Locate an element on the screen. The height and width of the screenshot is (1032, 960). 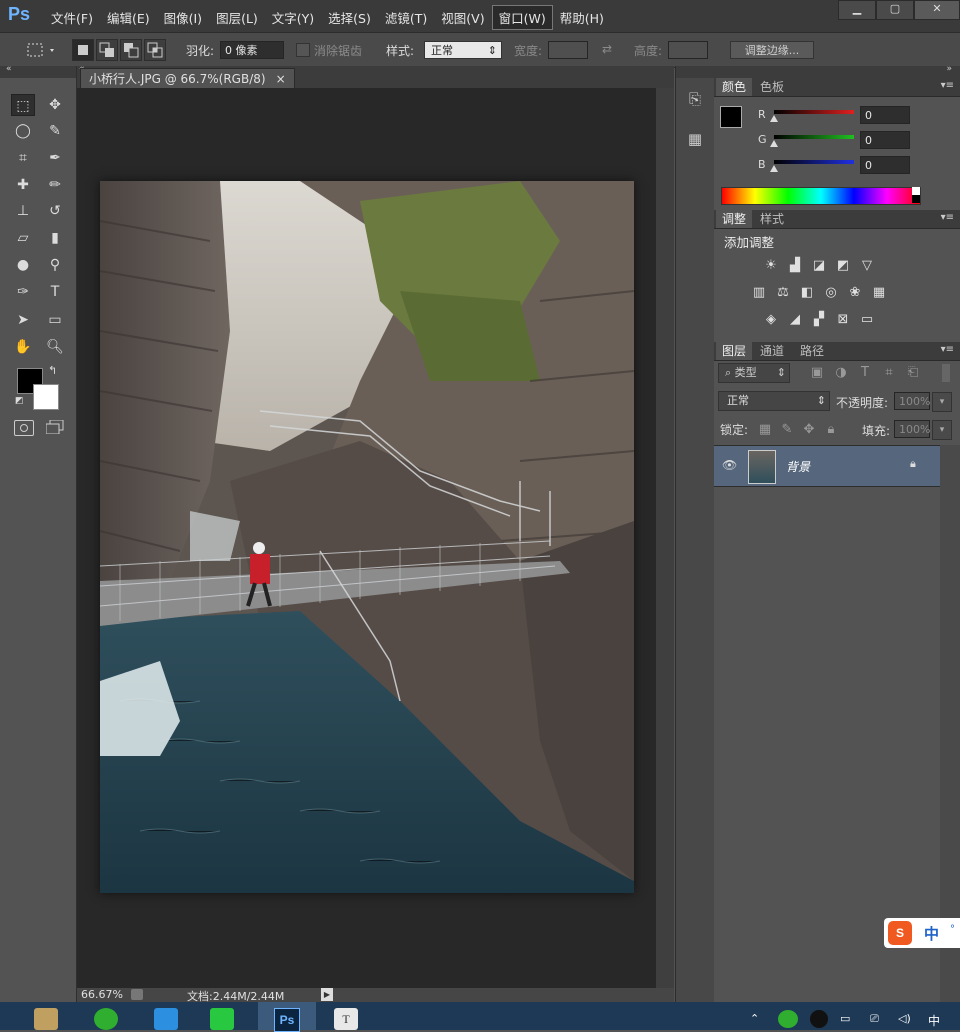
black-white-icon: ◧ is located at coordinates (807, 293).